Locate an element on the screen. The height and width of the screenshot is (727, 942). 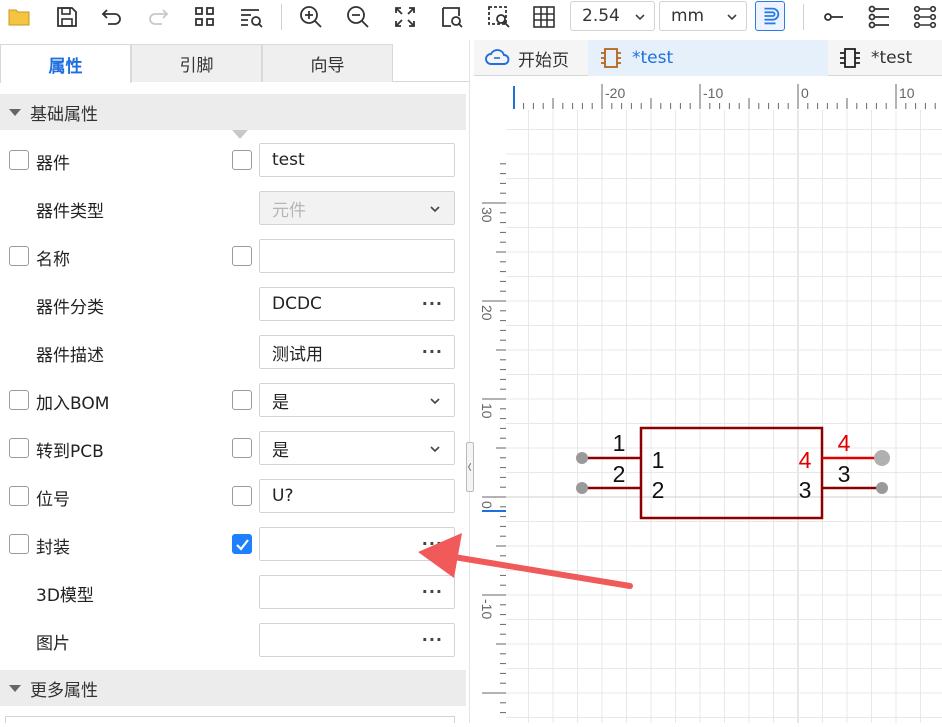
tab-symbol-test: *test is located at coordinates (708, 58).